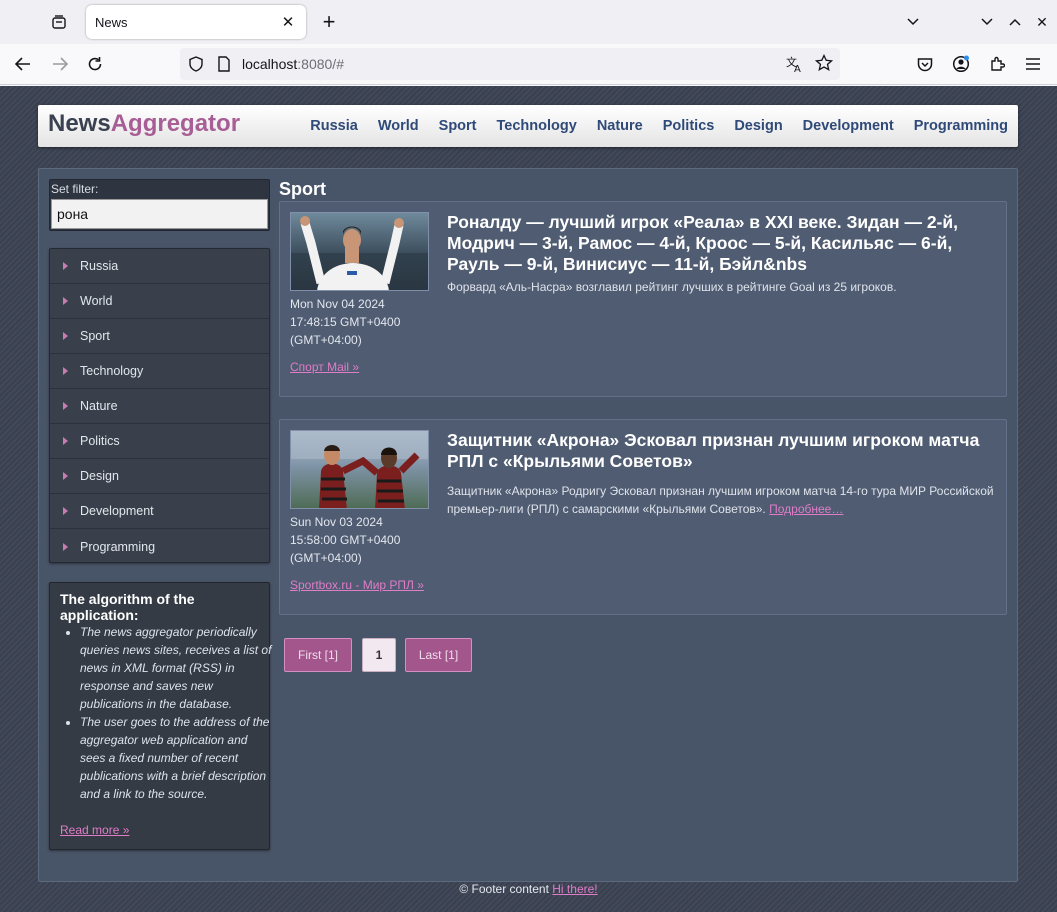  What do you see at coordinates (689, 126) in the screenshot?
I see `top-menu-politics: Politics` at bounding box center [689, 126].